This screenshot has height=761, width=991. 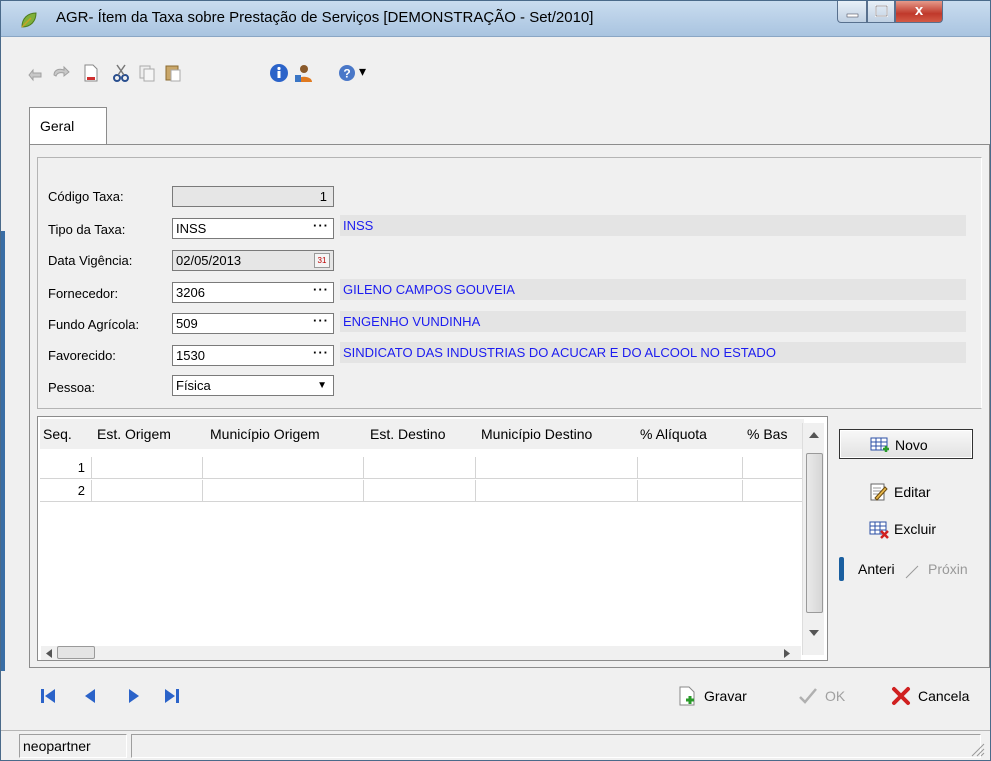 What do you see at coordinates (209, 260) in the screenshot?
I see `data-vigencia-value: 02/05/2013` at bounding box center [209, 260].